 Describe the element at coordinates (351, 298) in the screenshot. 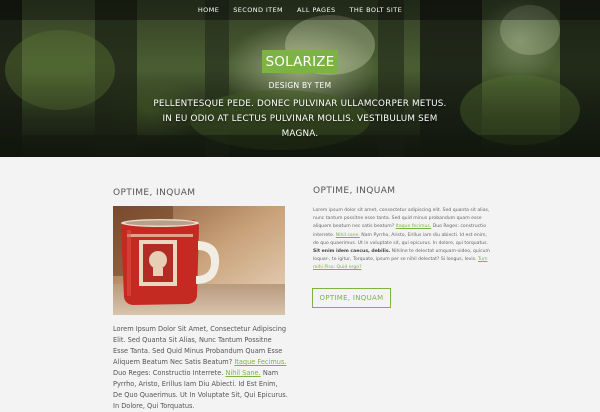

I see `read-more-button: OPTIME, INQUAM` at that location.